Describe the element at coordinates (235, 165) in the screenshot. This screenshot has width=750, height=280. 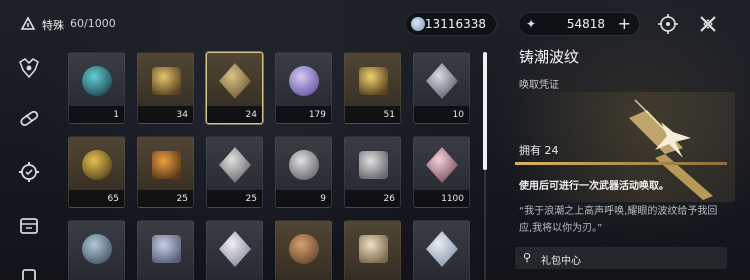
I see `echo-frame-item-a-icon` at that location.